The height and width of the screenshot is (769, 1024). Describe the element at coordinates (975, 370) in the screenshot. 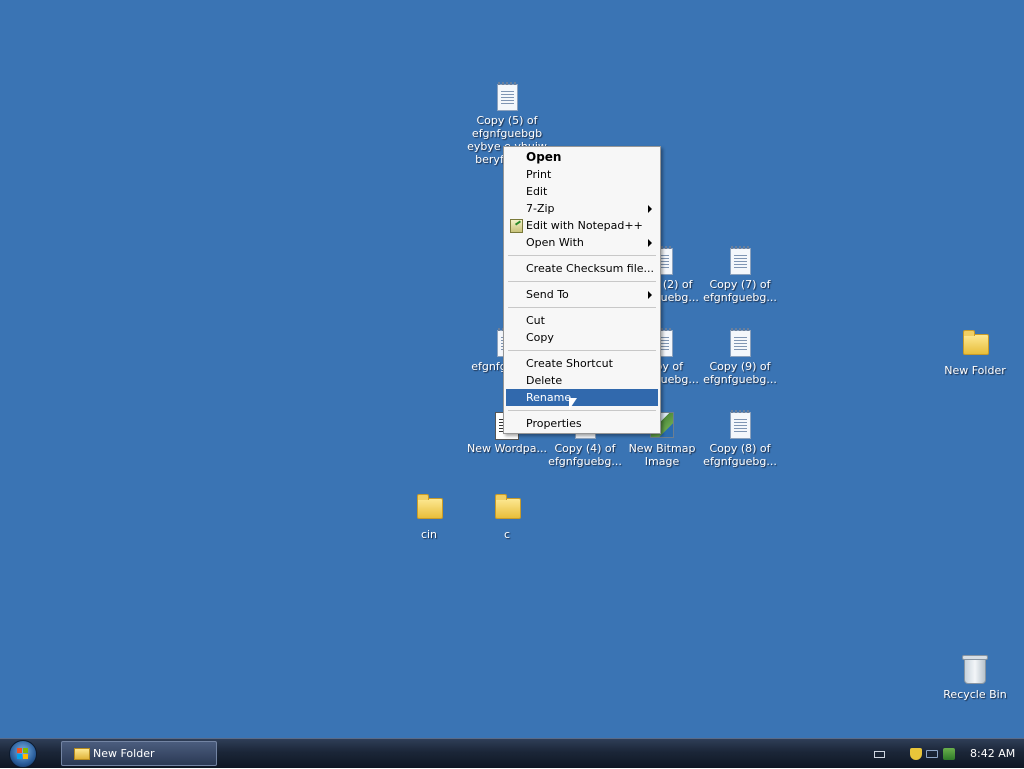

I see `icon-label: New Folder` at that location.